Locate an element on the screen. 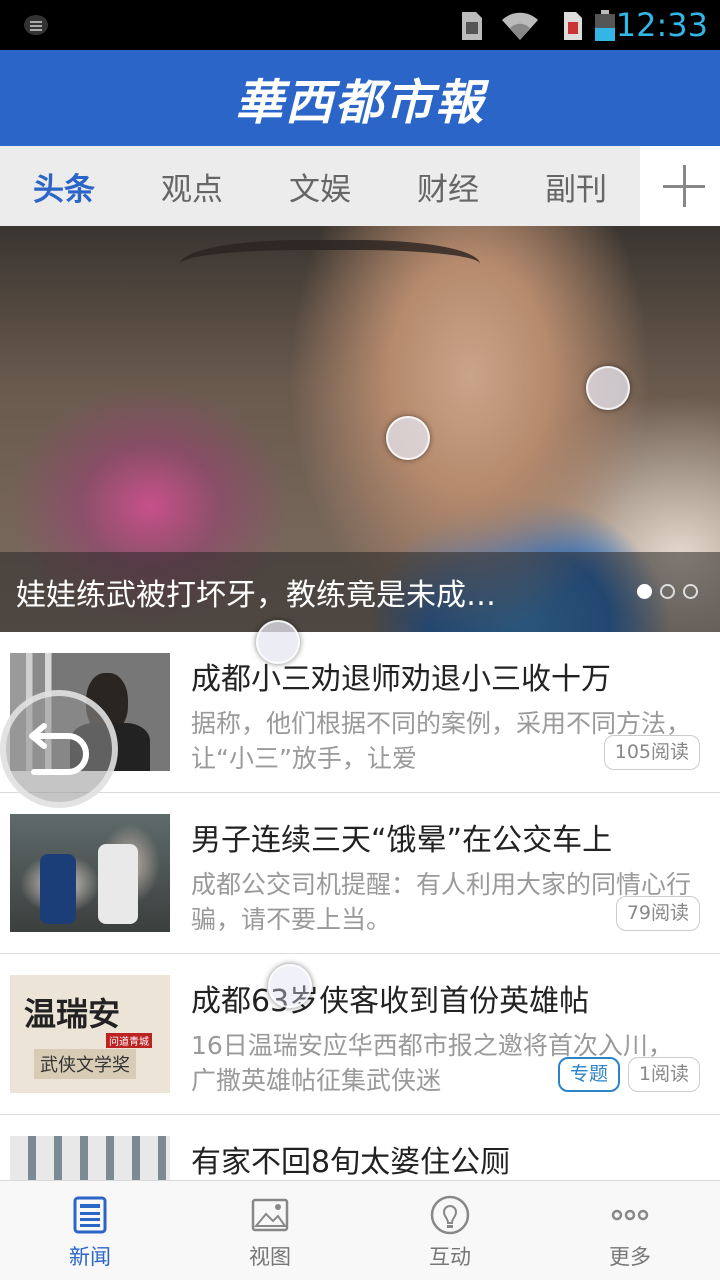  bottom-navigation: 新闻 视图 互动 更多 is located at coordinates (360, 1230).